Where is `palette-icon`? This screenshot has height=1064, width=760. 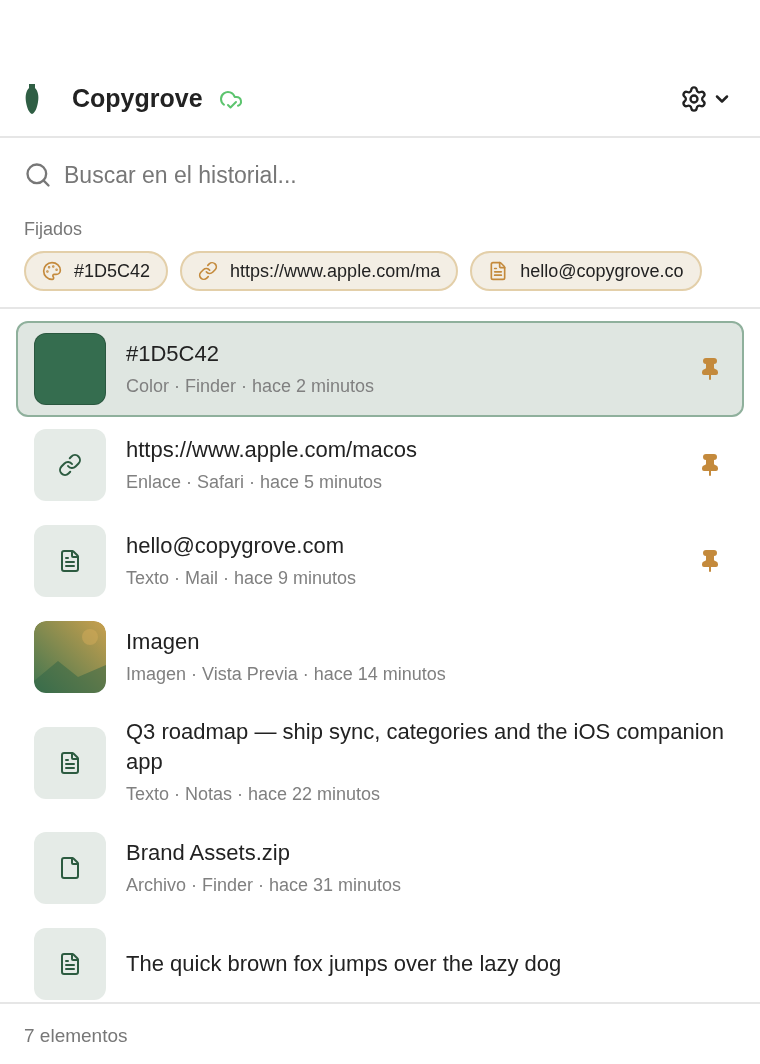
palette-icon is located at coordinates (52, 271).